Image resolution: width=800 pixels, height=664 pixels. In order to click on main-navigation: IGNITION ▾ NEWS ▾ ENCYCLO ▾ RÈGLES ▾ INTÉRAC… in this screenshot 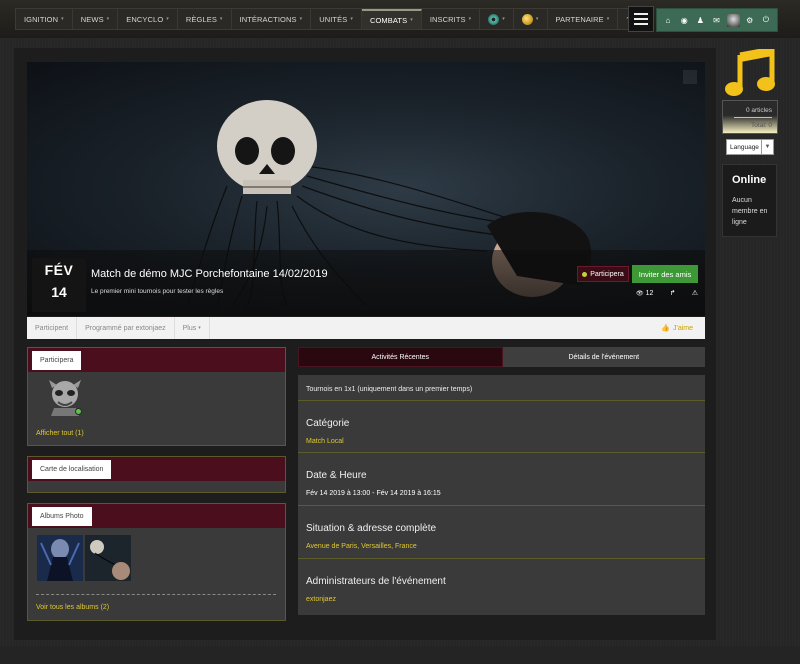, I will do `click(331, 19)`.